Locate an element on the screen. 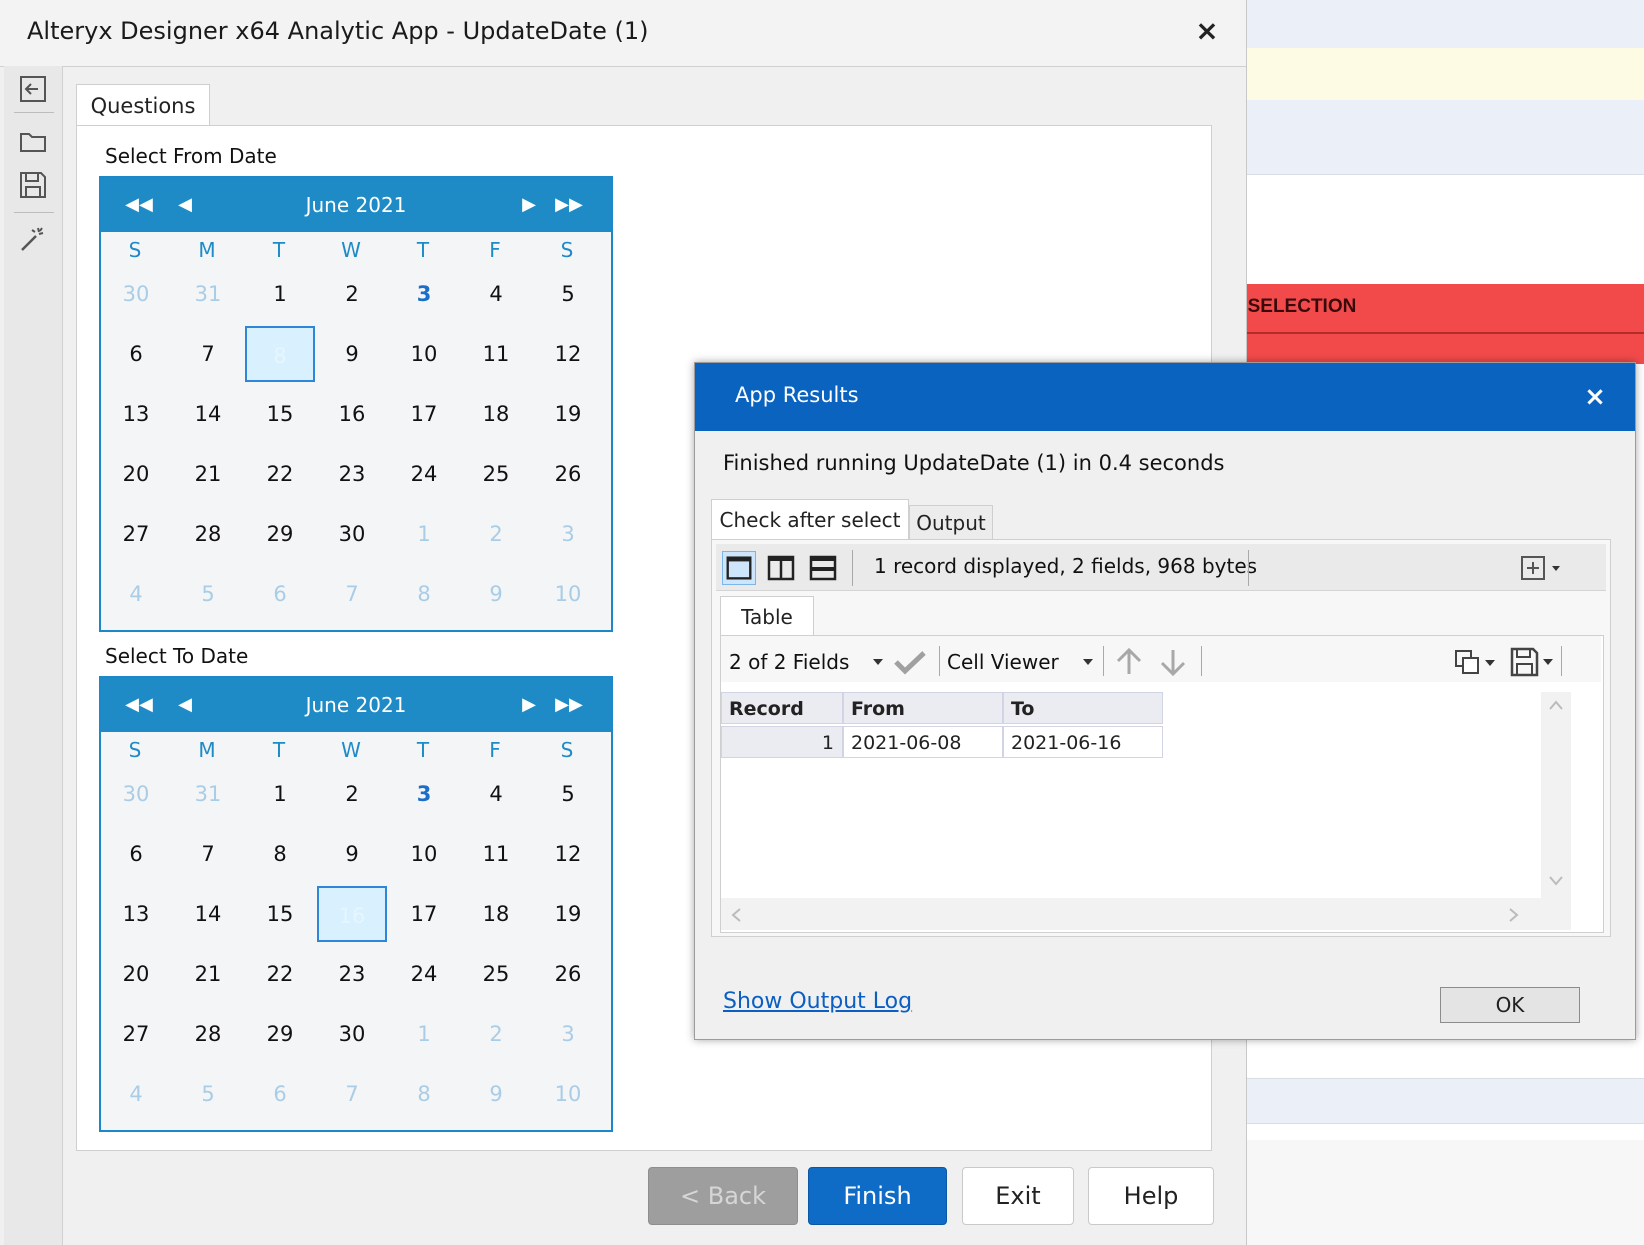  add-window-icon is located at coordinates (1542, 568).